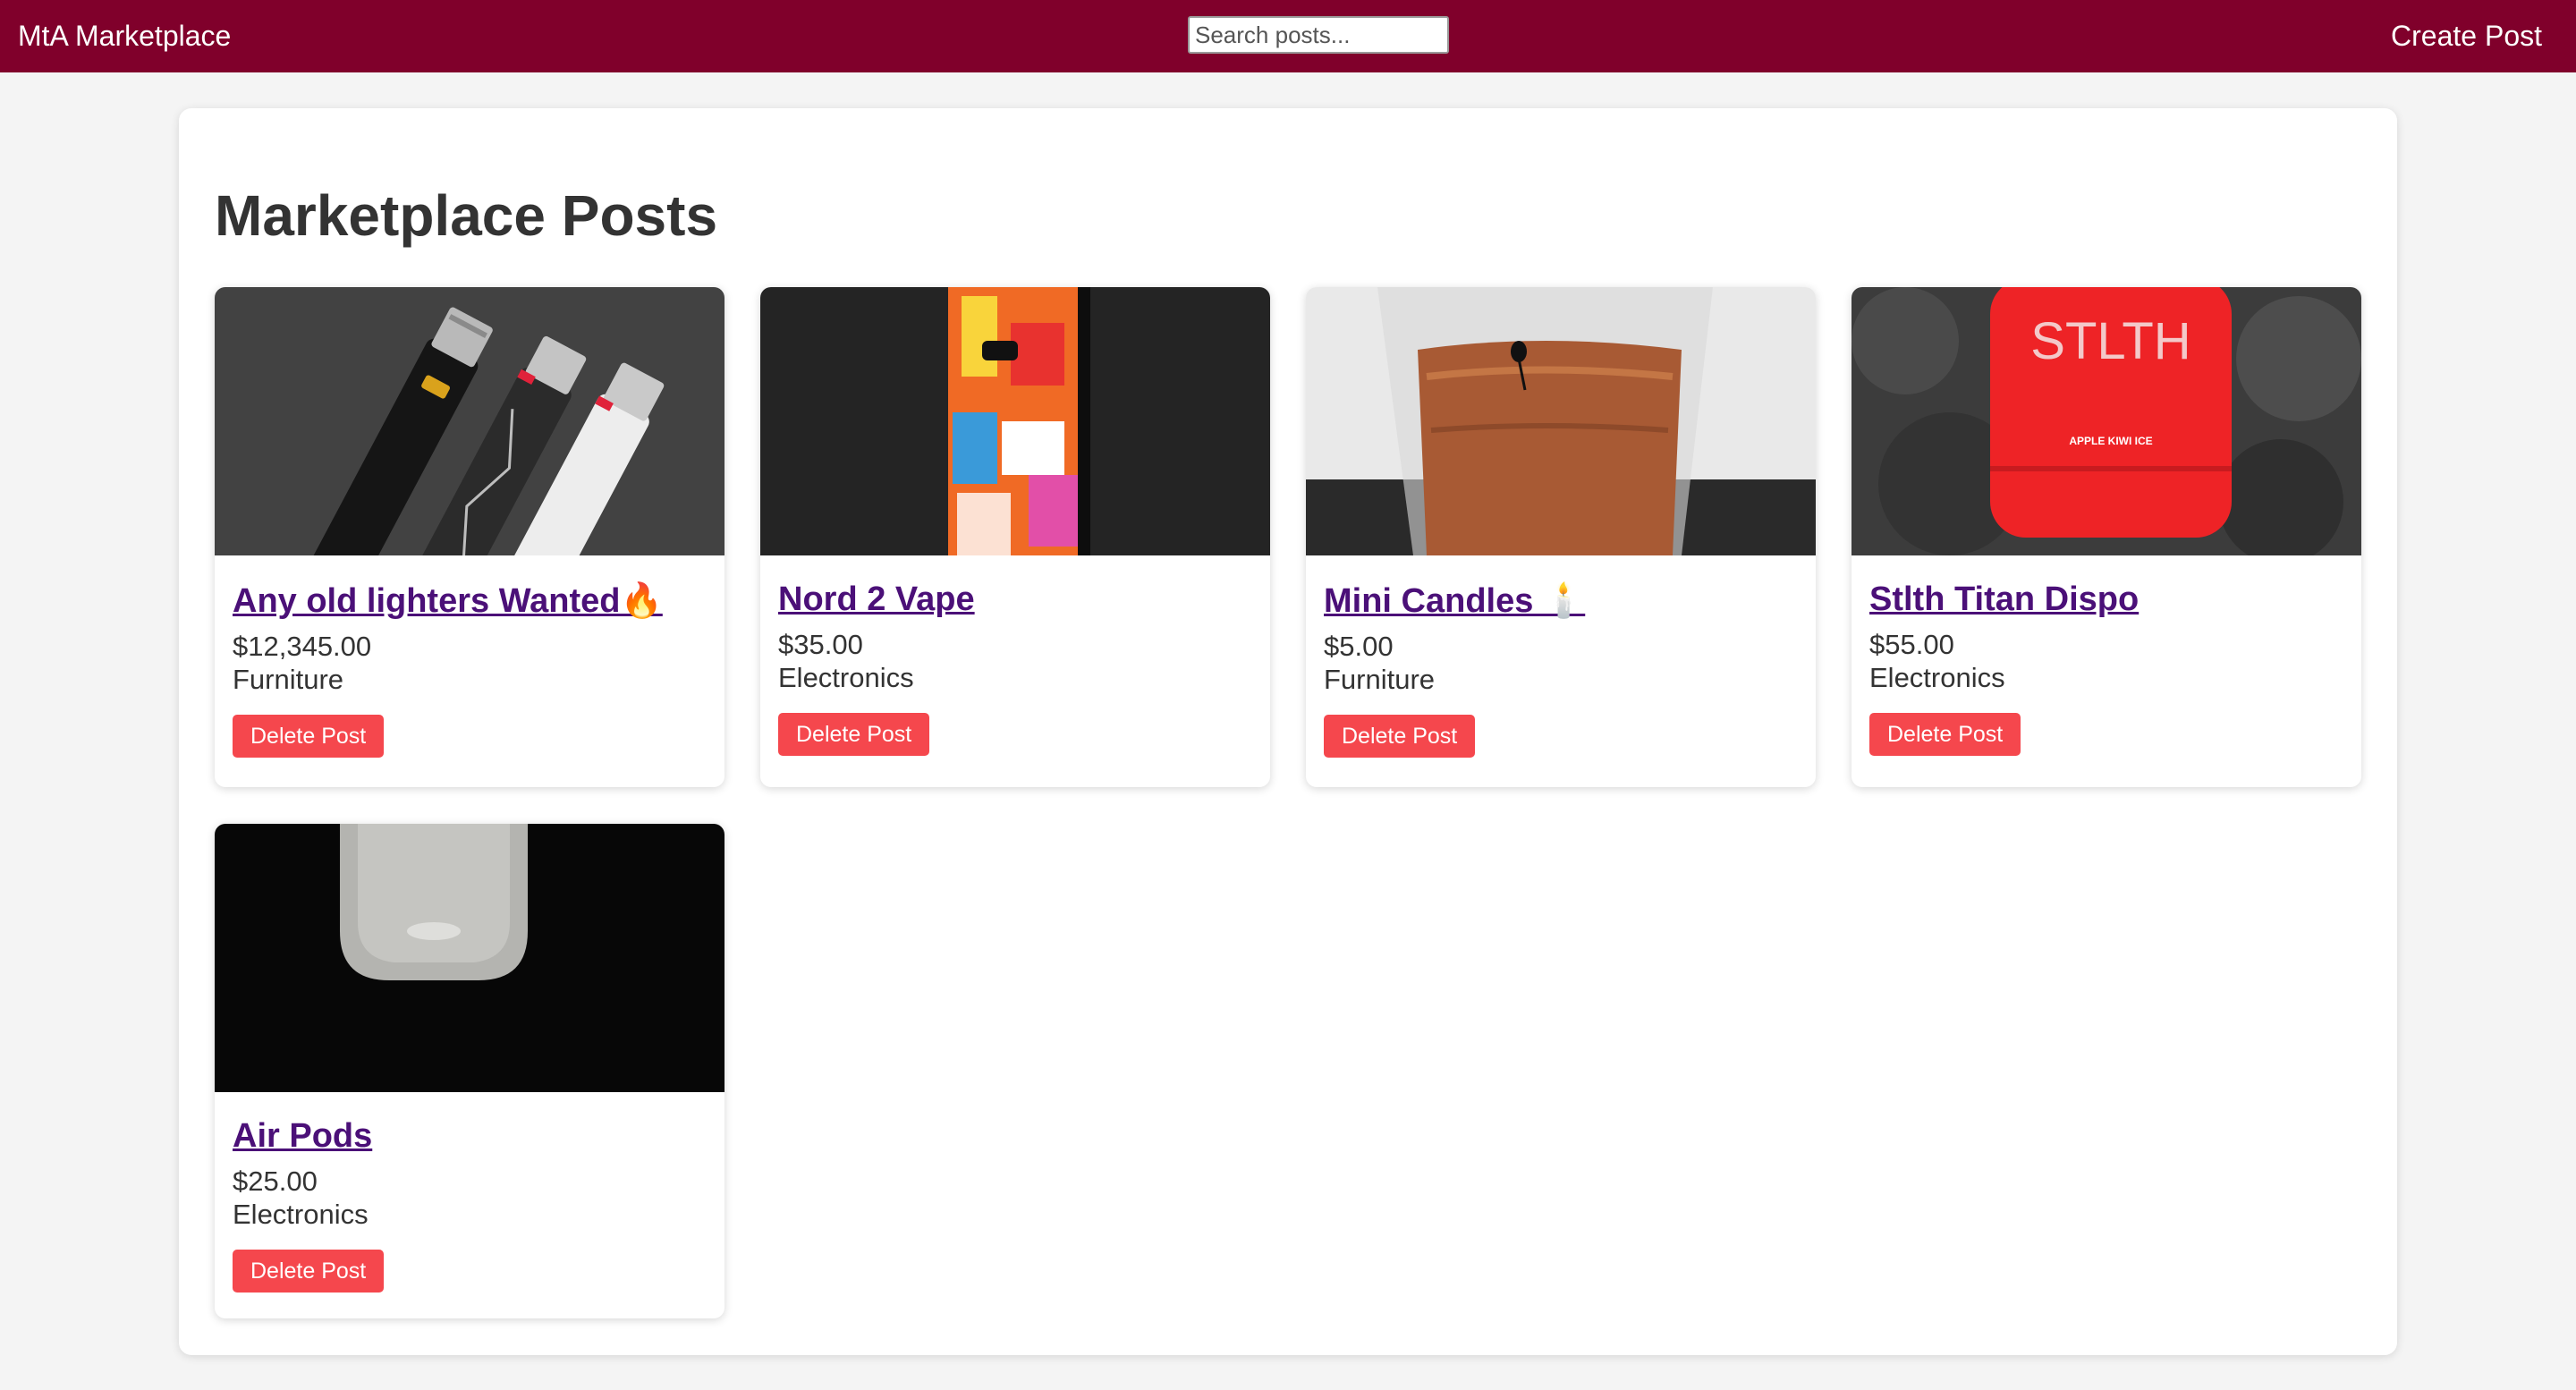  Describe the element at coordinates (2110, 341) in the screenshot. I see `stlth-logo: STLTH` at that location.